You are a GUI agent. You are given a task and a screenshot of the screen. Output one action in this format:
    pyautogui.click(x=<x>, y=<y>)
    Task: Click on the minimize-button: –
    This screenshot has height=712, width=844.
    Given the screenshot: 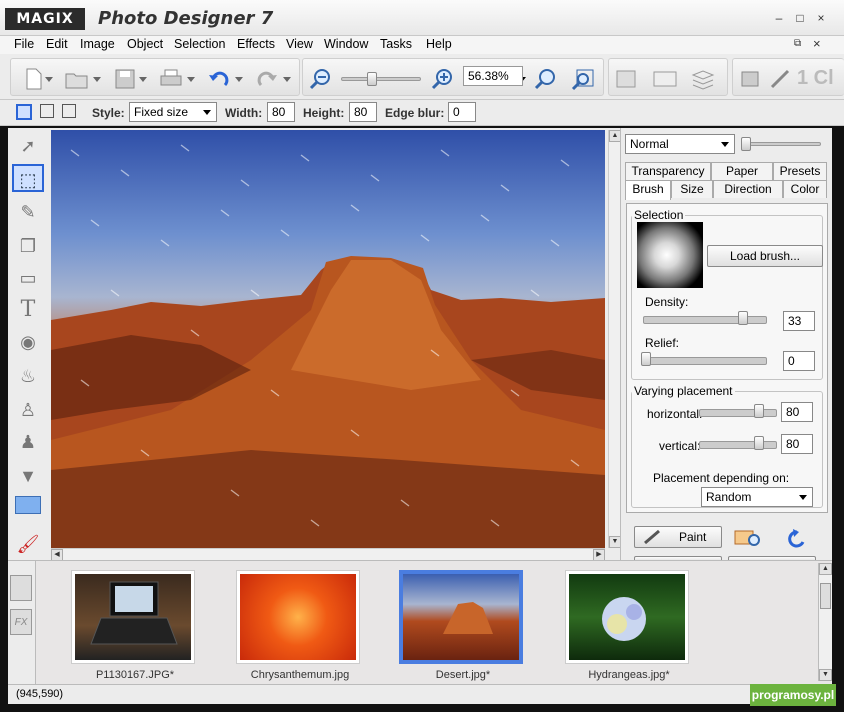 What is the action you would take?
    pyautogui.click(x=779, y=18)
    